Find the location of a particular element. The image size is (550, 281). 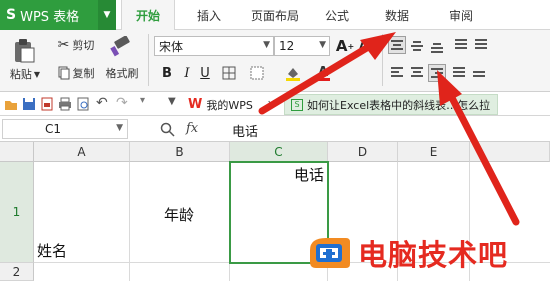

tab-current-document: S 如何让Excel表格中的斜线表…怎么拉 is located at coordinates (391, 104).